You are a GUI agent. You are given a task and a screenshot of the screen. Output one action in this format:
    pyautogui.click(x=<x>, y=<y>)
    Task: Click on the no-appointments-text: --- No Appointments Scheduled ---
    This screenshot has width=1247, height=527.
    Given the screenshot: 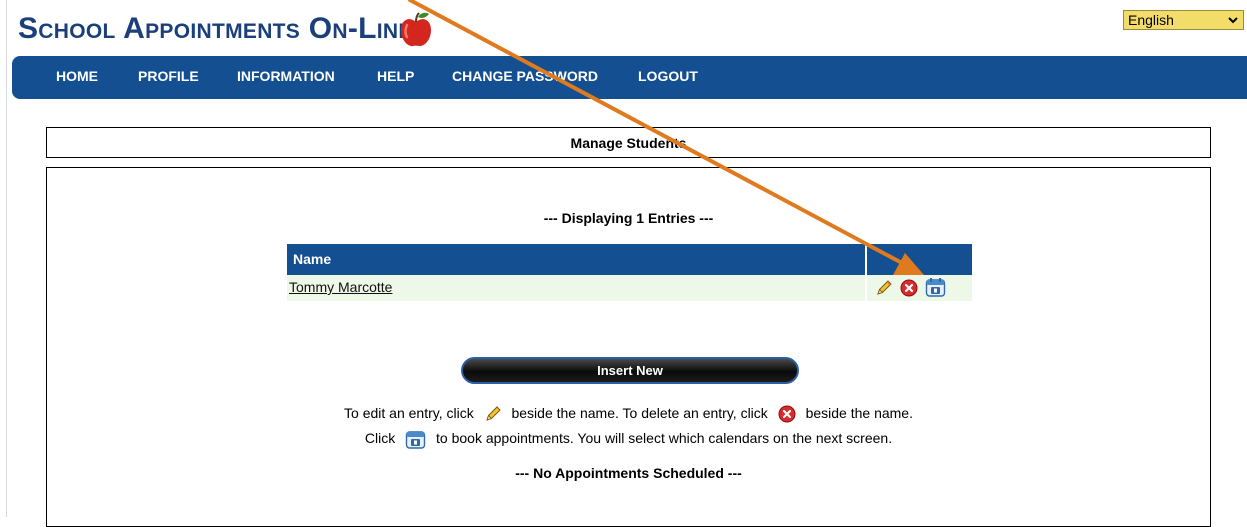 What is the action you would take?
    pyautogui.click(x=628, y=473)
    